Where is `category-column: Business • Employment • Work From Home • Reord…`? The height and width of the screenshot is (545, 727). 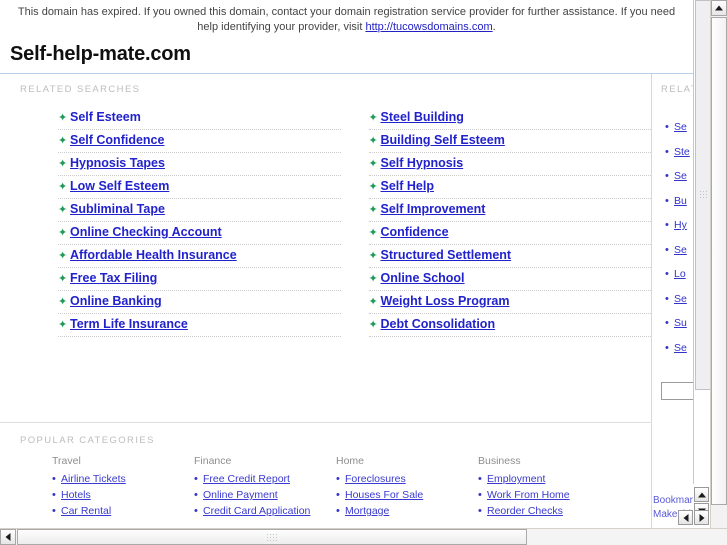
category-column: Business • Employment • Work From Home • Reord… is located at coordinates (549, 487).